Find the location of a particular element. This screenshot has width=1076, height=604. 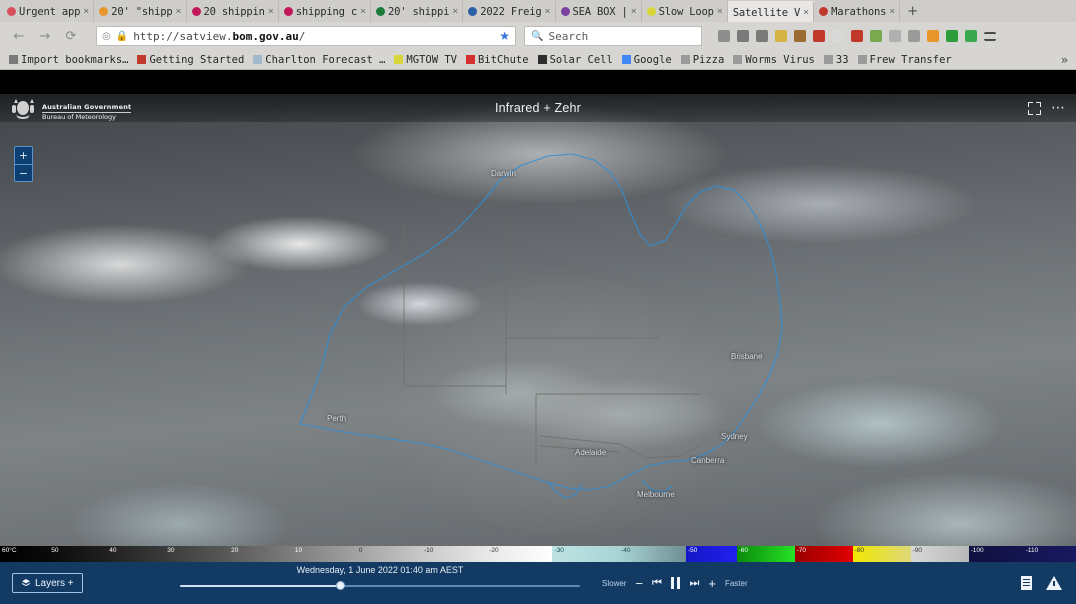

folder-icon is located at coordinates (781, 36).